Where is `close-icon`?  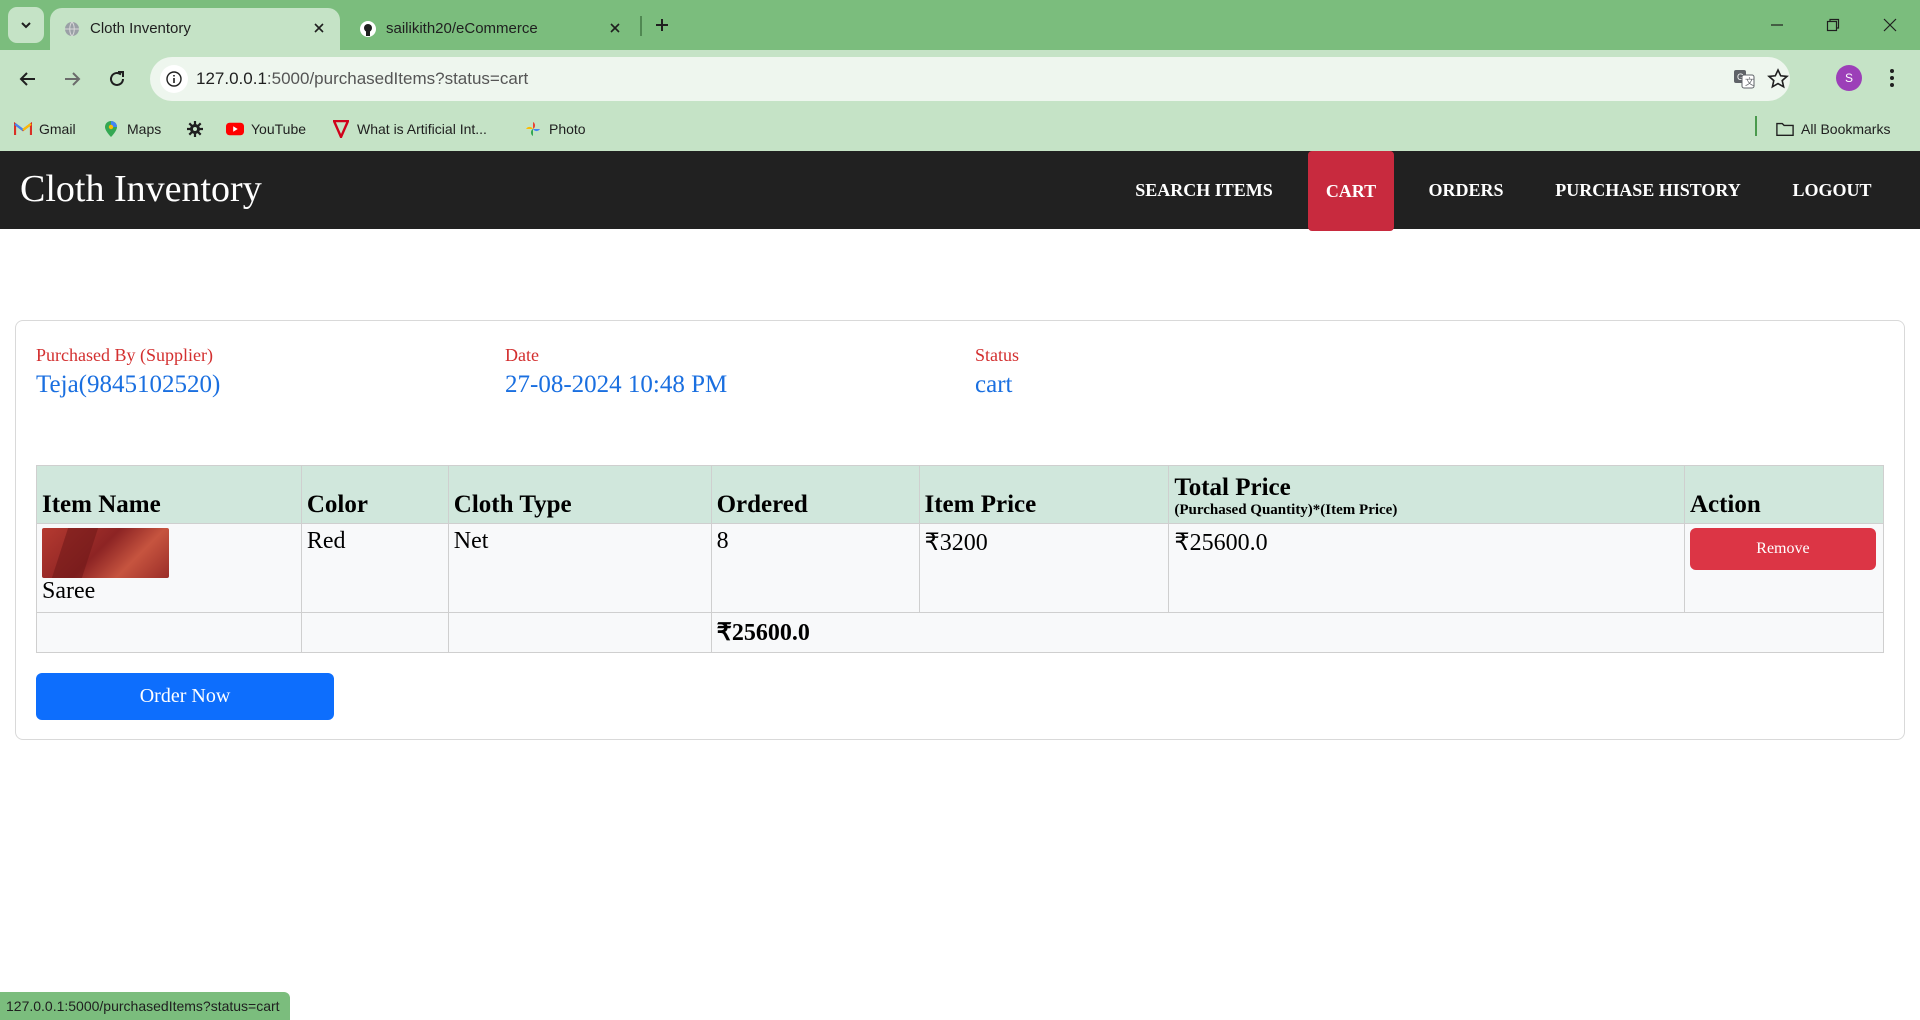 close-icon is located at coordinates (1890, 25).